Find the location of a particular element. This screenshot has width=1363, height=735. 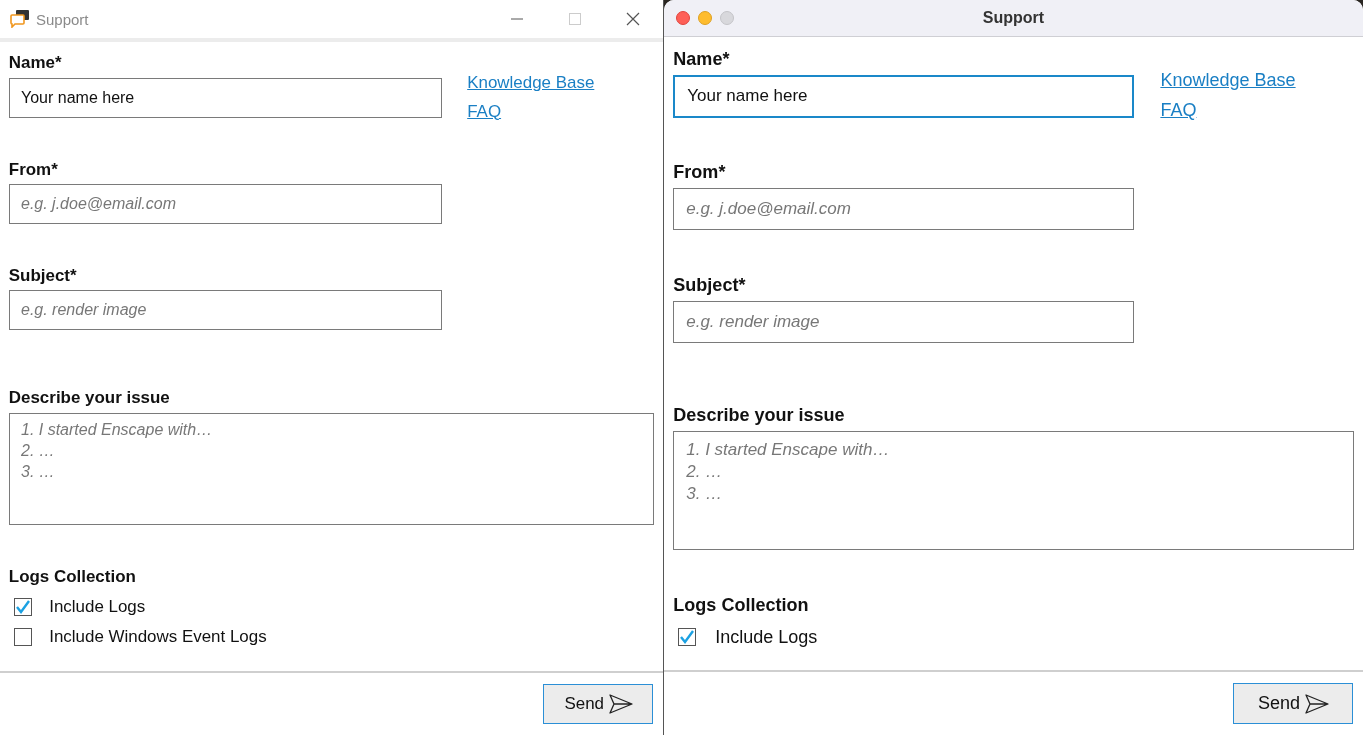

checkbox-label: Include Windows Event Logs is located at coordinates (158, 637).